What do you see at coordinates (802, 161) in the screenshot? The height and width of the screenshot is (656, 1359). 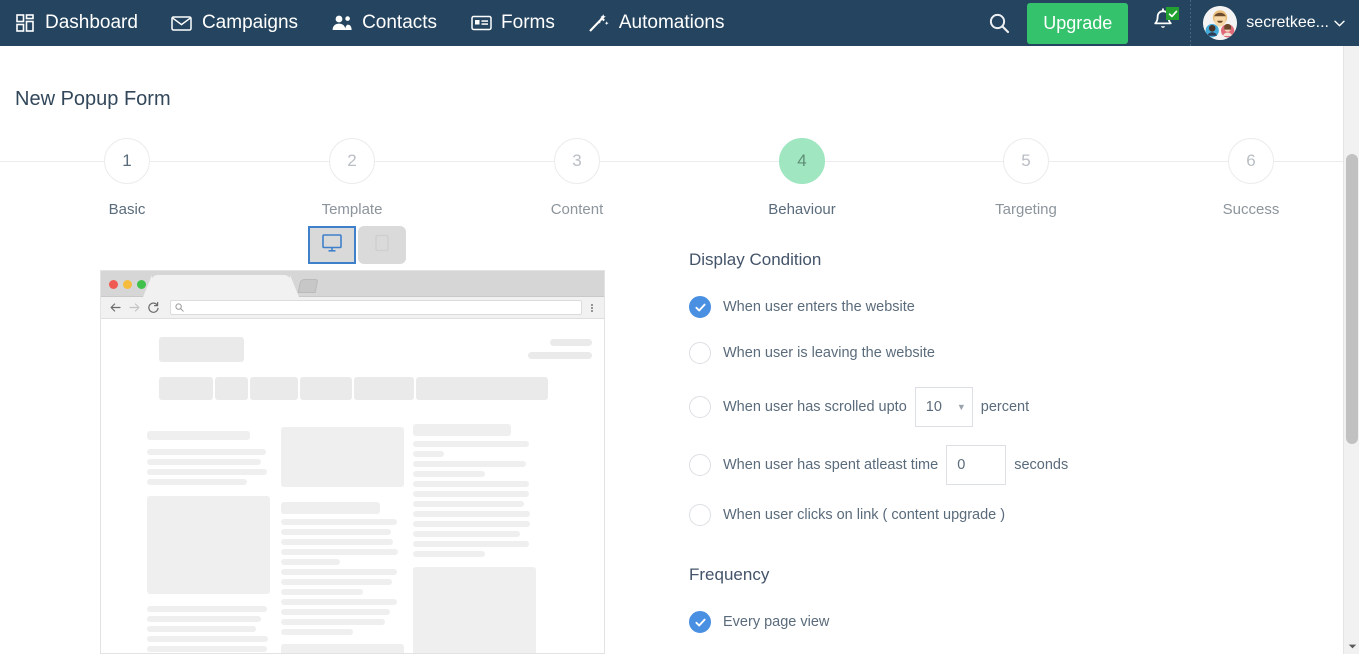 I see `step-number: 4` at bounding box center [802, 161].